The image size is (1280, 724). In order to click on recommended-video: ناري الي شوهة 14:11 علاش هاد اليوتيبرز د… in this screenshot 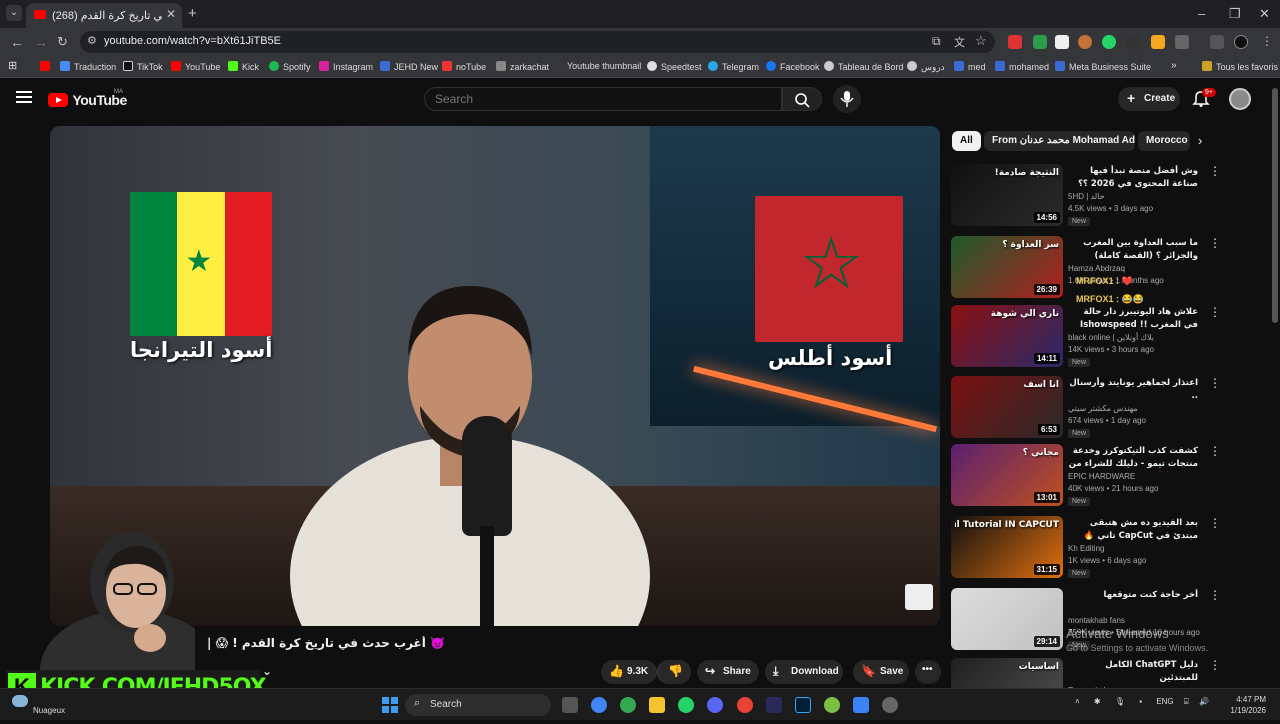, I will do `click(1101, 338)`.